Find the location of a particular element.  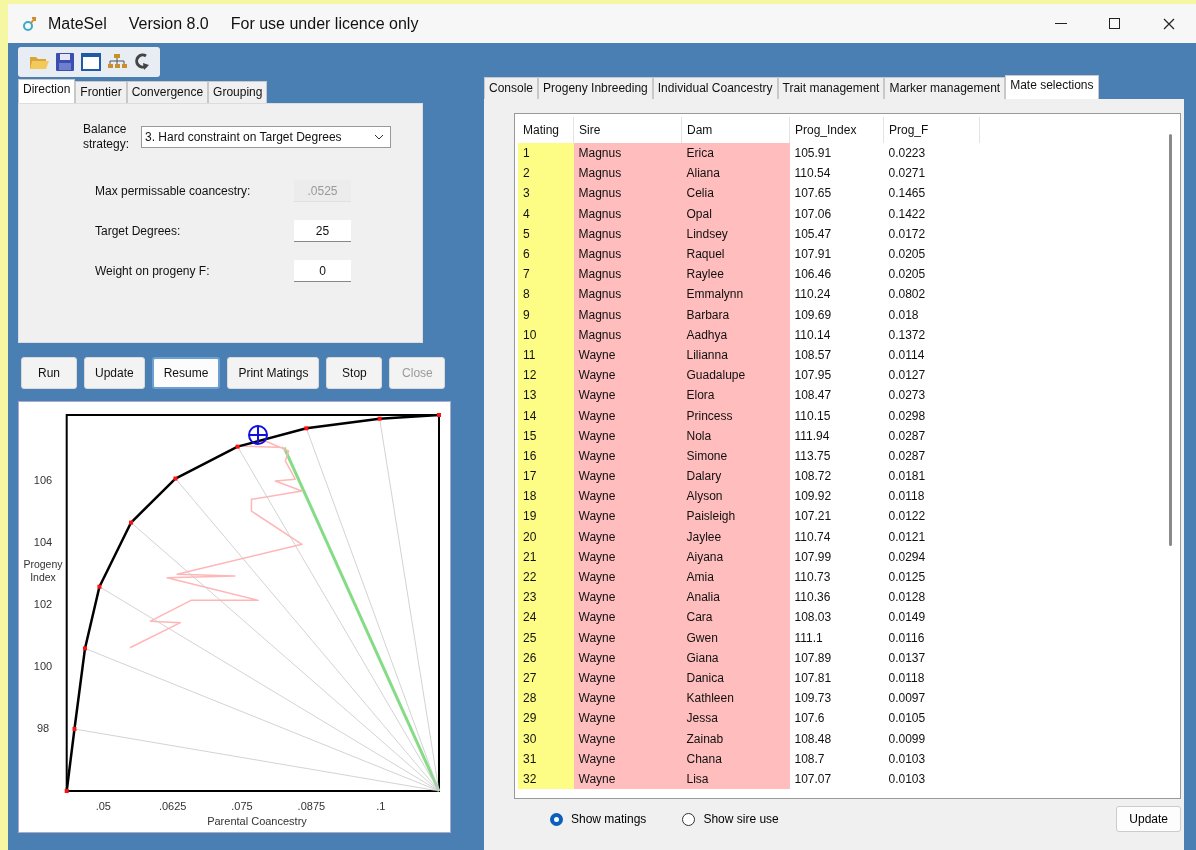

table-cell: 30 is located at coordinates (546, 738).